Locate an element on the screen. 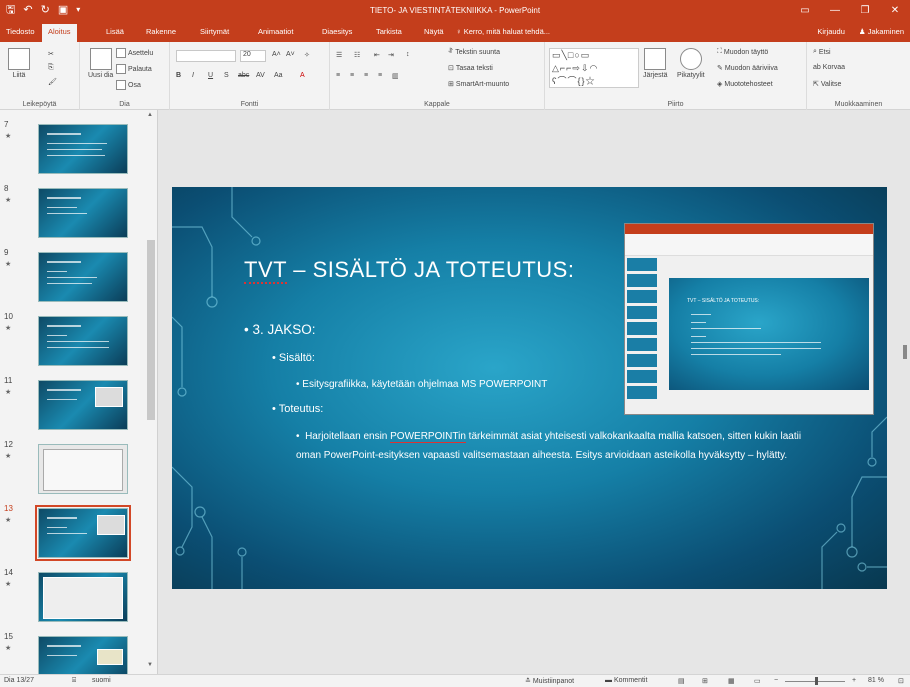 The image size is (910, 687). layout-button: Asettelu is located at coordinates (134, 53).